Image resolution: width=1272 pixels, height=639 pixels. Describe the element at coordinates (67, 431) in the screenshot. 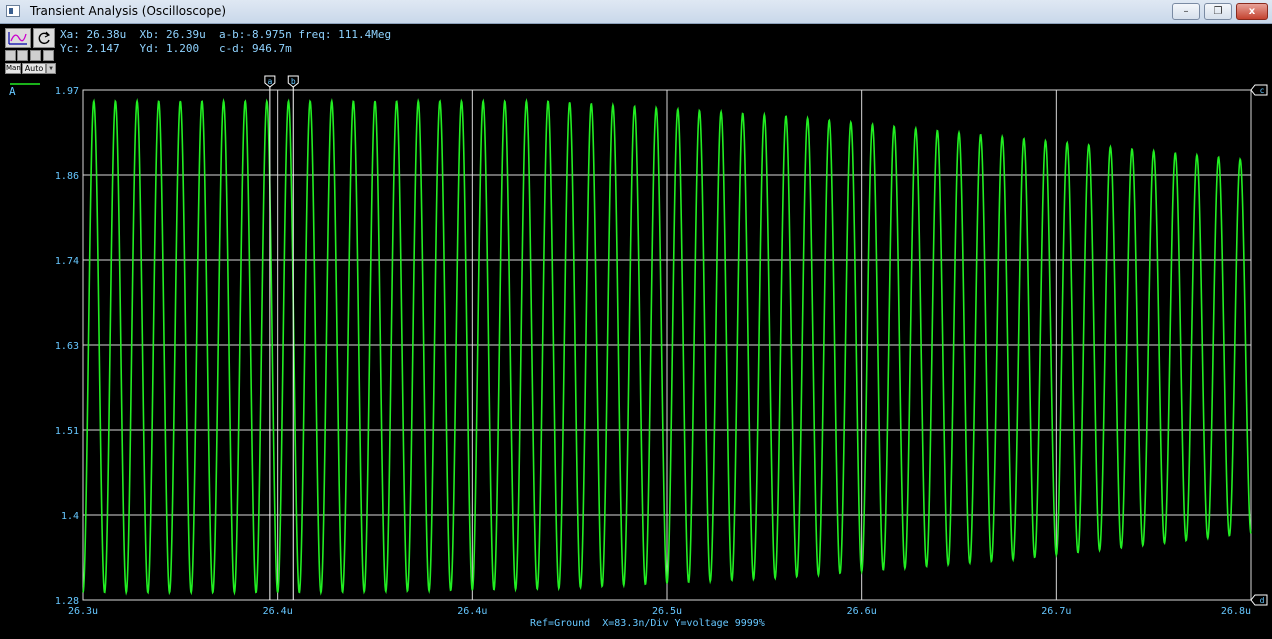

I see `y-tick-label: 1.51` at that location.